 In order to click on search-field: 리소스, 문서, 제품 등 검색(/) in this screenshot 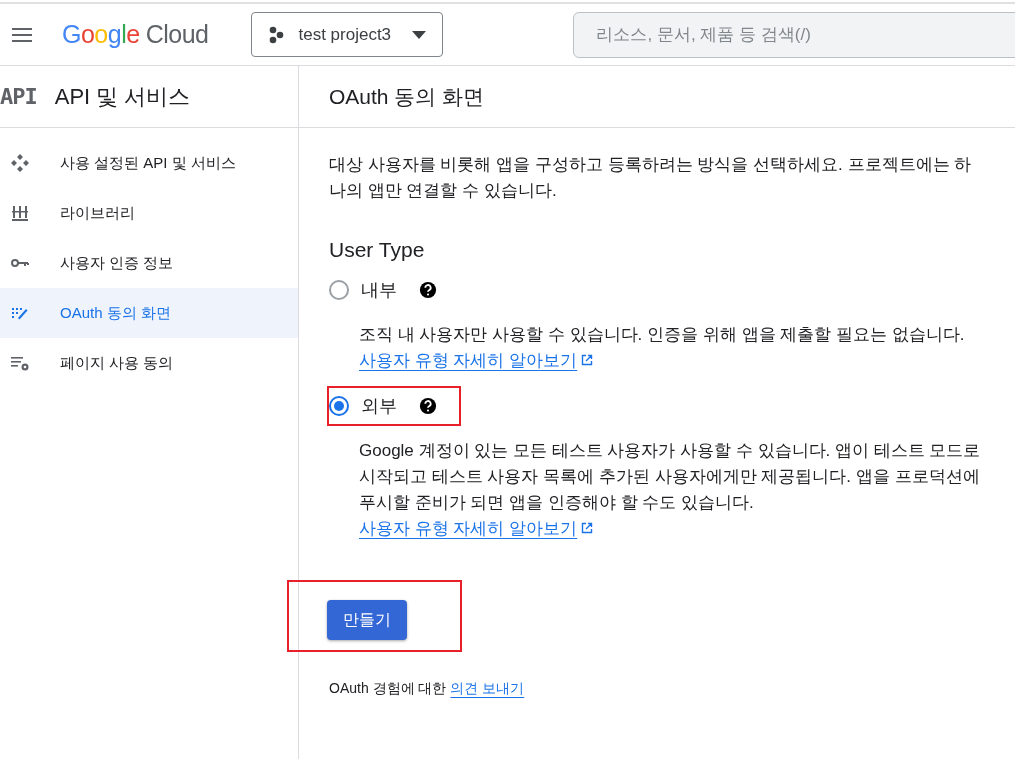, I will do `click(794, 34)`.